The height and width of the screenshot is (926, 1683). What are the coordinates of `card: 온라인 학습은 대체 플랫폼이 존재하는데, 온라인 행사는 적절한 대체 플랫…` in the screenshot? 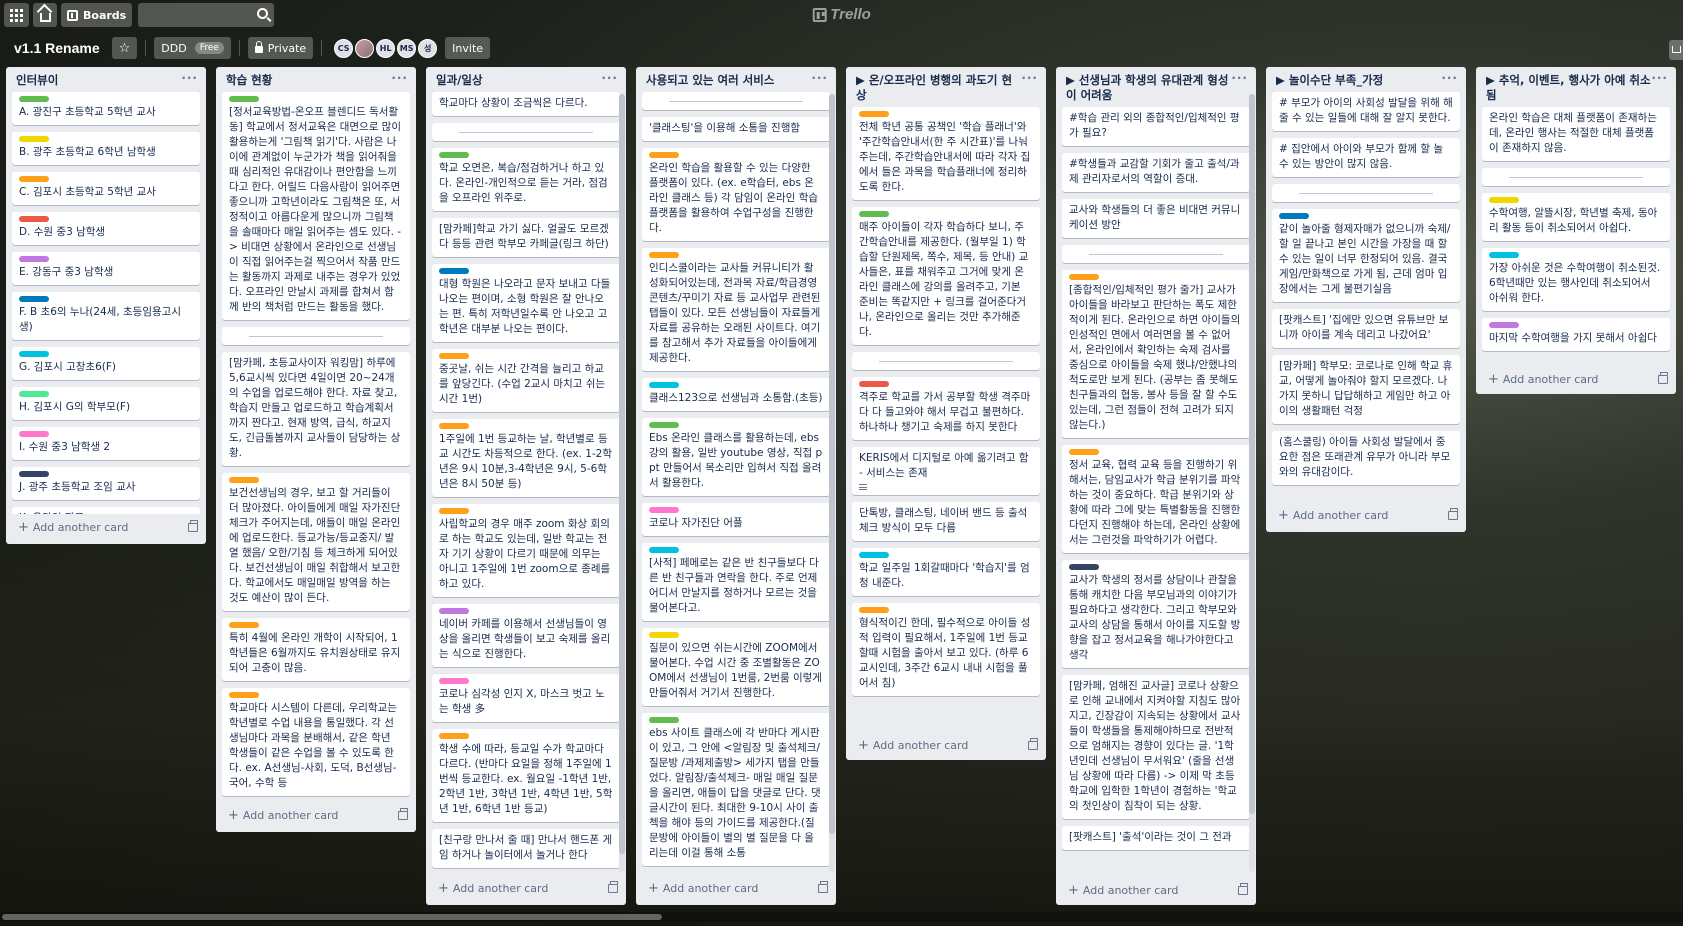 It's located at (1576, 134).